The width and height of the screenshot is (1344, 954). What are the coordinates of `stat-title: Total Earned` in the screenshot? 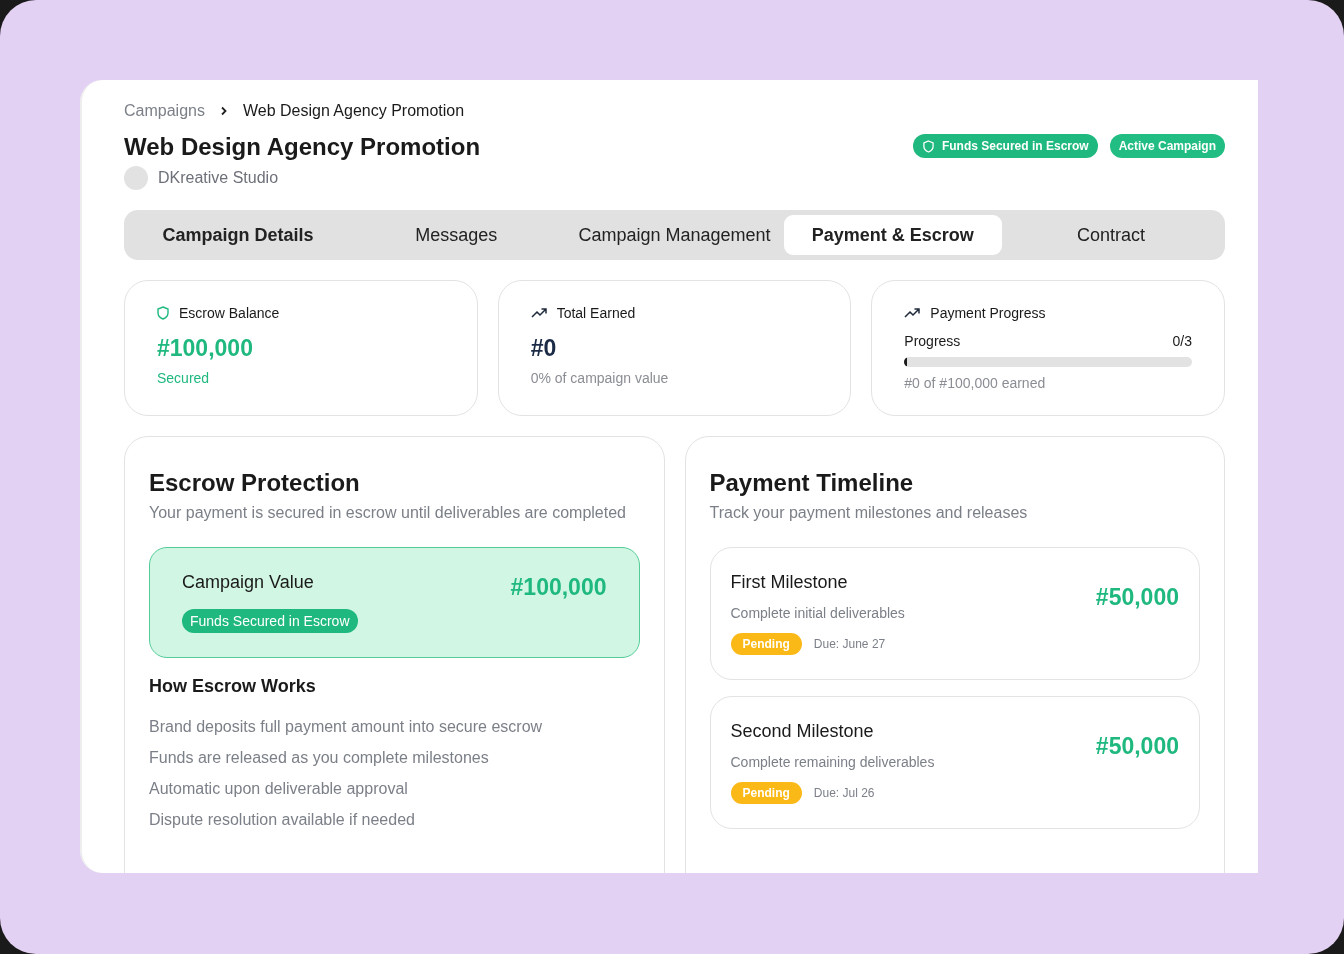 It's located at (596, 313).